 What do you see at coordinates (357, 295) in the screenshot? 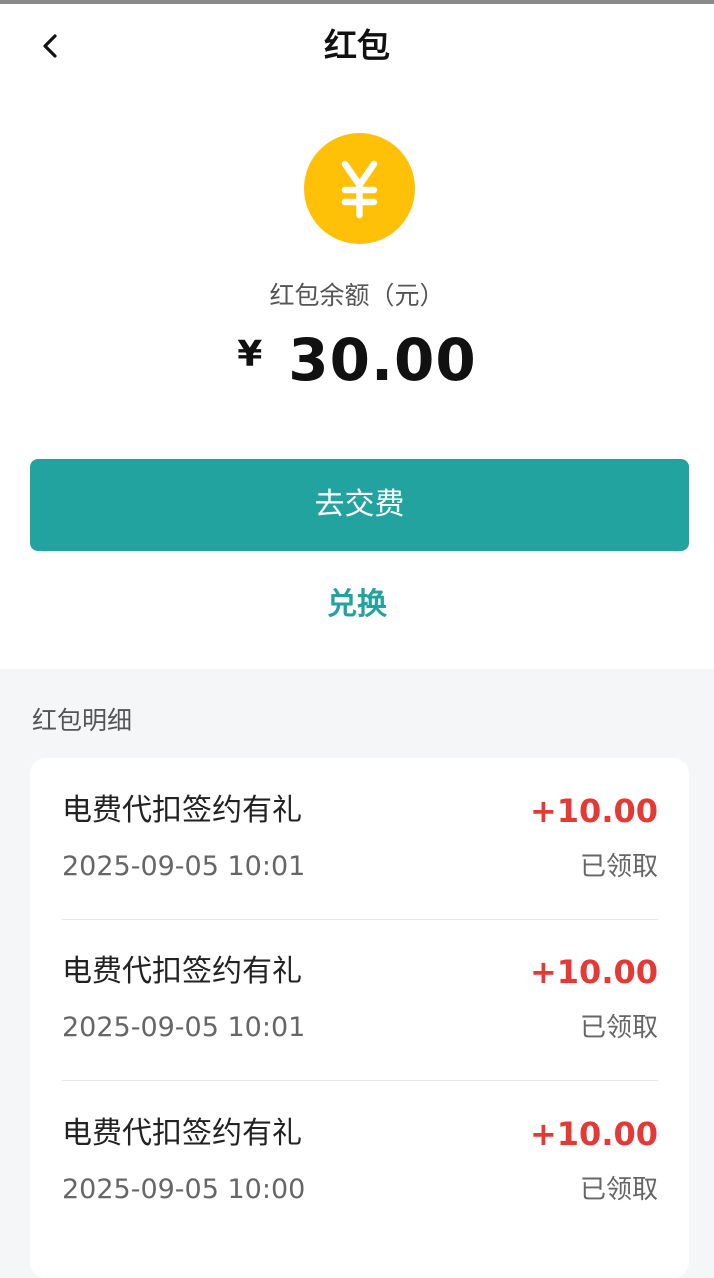
I see `balance-label: 红包余额（元）` at bounding box center [357, 295].